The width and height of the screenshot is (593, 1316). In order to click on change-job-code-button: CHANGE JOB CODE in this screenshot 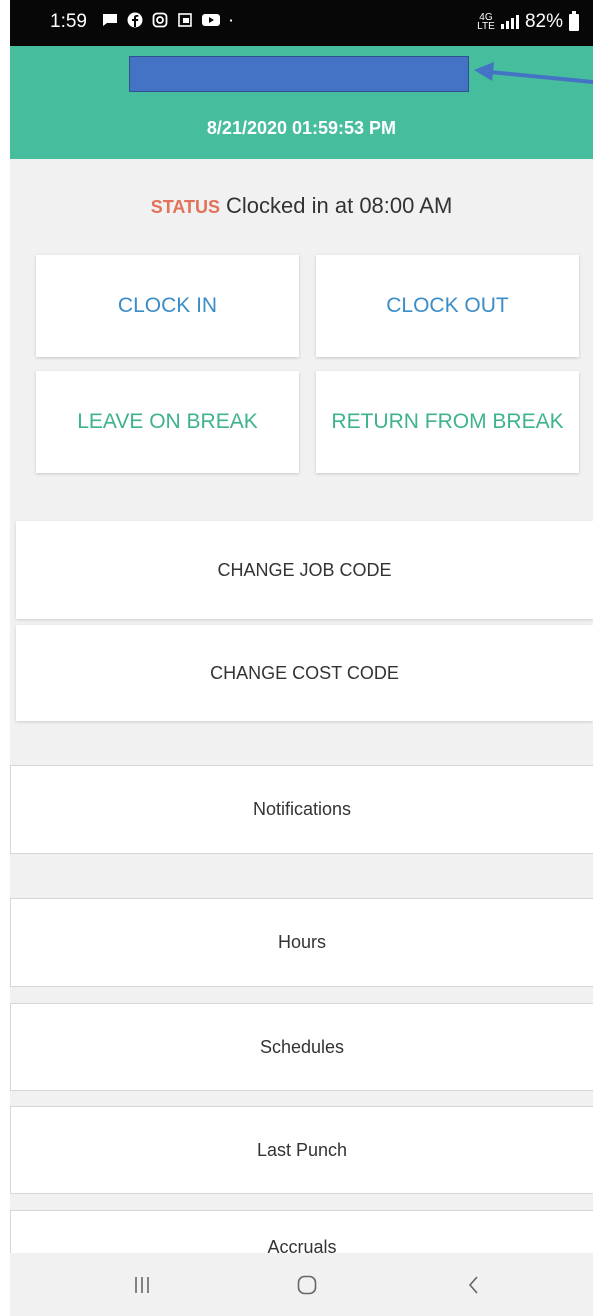, I will do `click(304, 570)`.